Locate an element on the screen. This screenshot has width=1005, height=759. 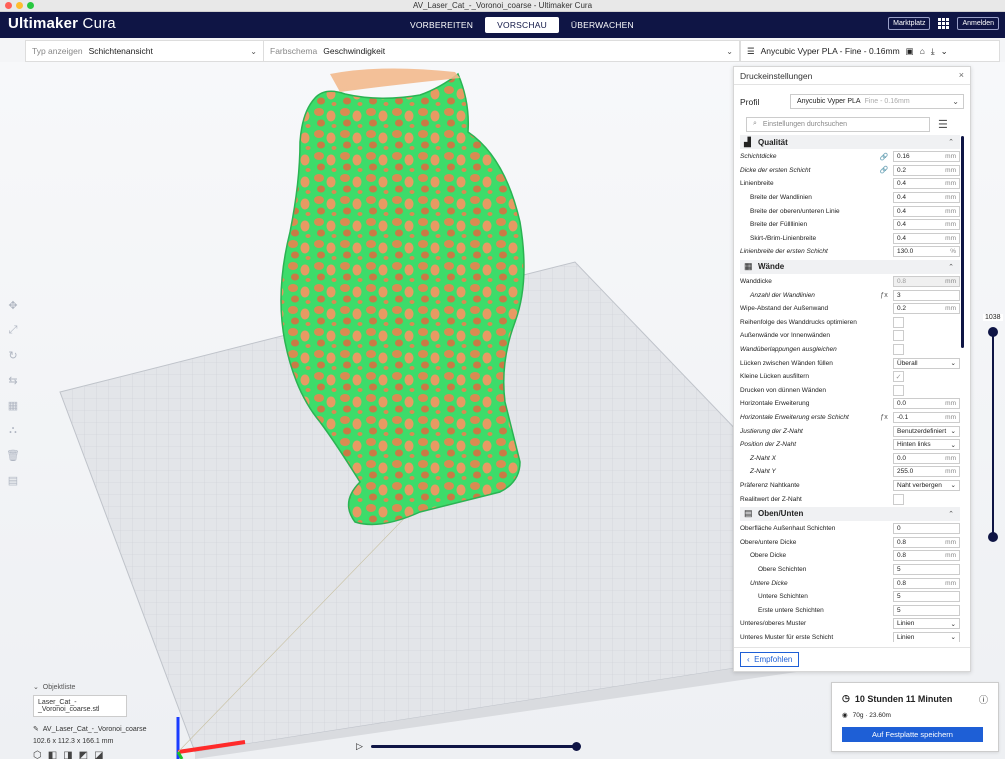
scale-tool-icon: ⤢ is located at coordinates (13, 330).